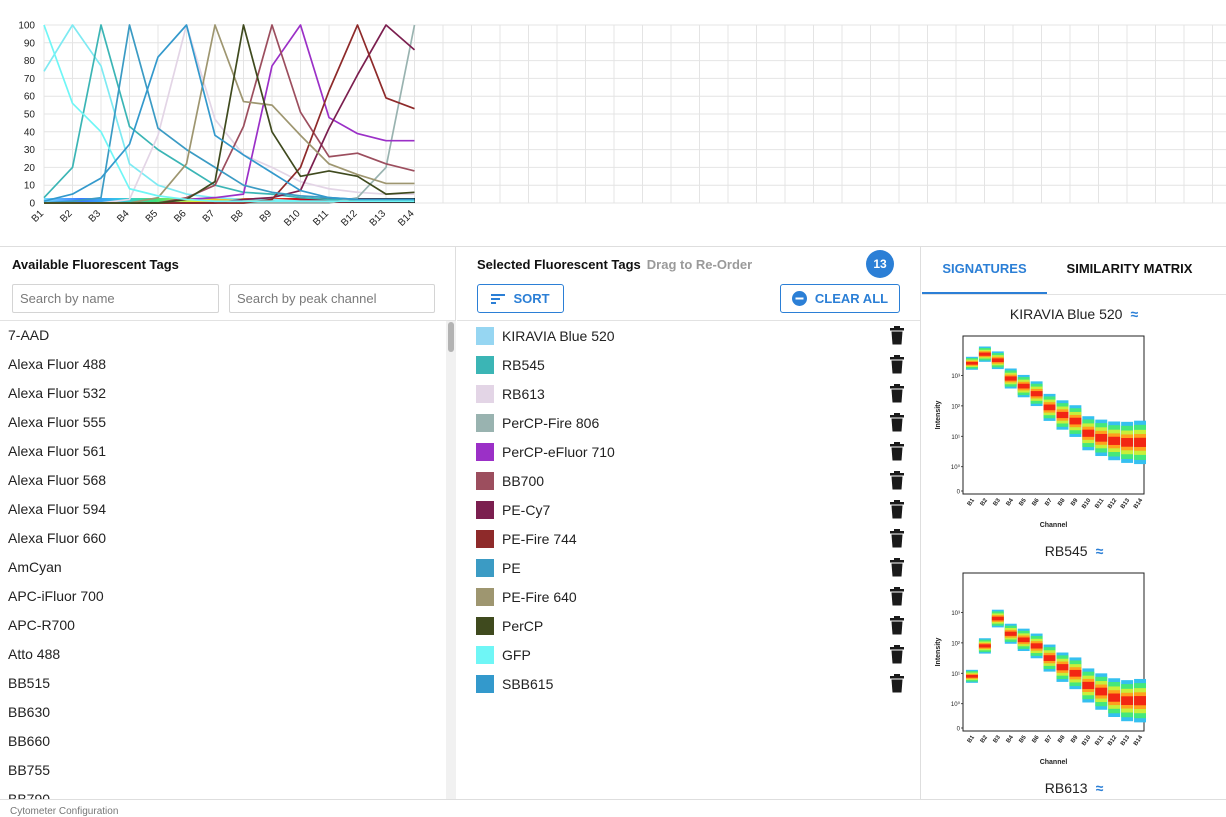  What do you see at coordinates (1099, 503) in the screenshot?
I see `plot-x-tick-label: B11` at bounding box center [1099, 503].